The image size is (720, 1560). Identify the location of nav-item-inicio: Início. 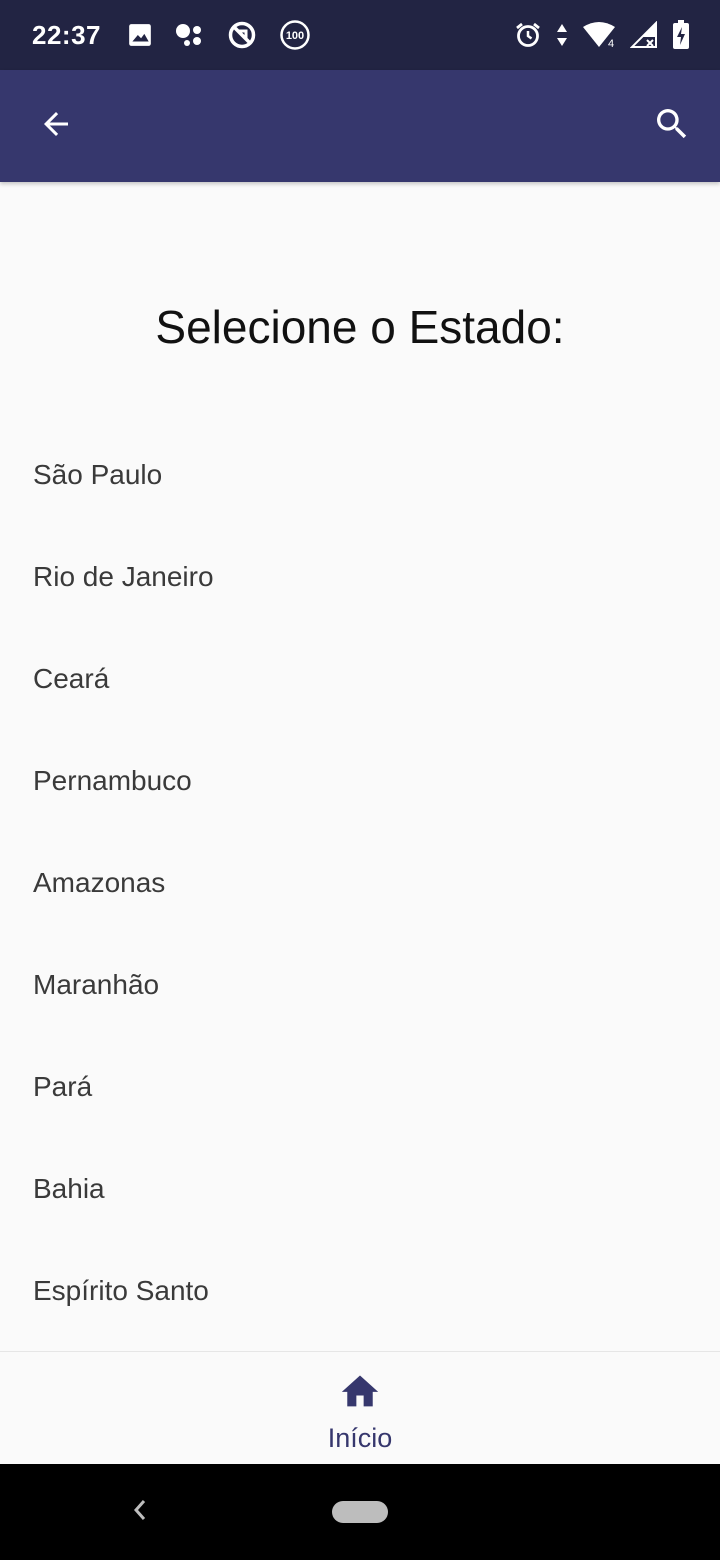
(360, 1408).